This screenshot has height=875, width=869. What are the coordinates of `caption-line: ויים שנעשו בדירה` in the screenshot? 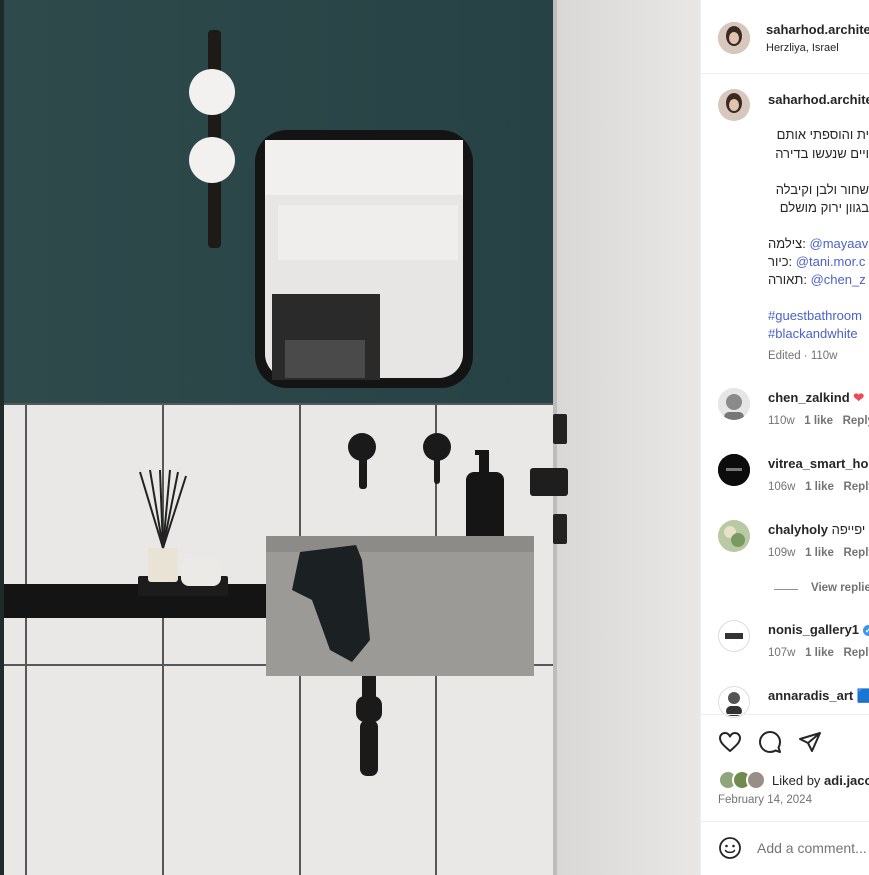 It's located at (822, 153).